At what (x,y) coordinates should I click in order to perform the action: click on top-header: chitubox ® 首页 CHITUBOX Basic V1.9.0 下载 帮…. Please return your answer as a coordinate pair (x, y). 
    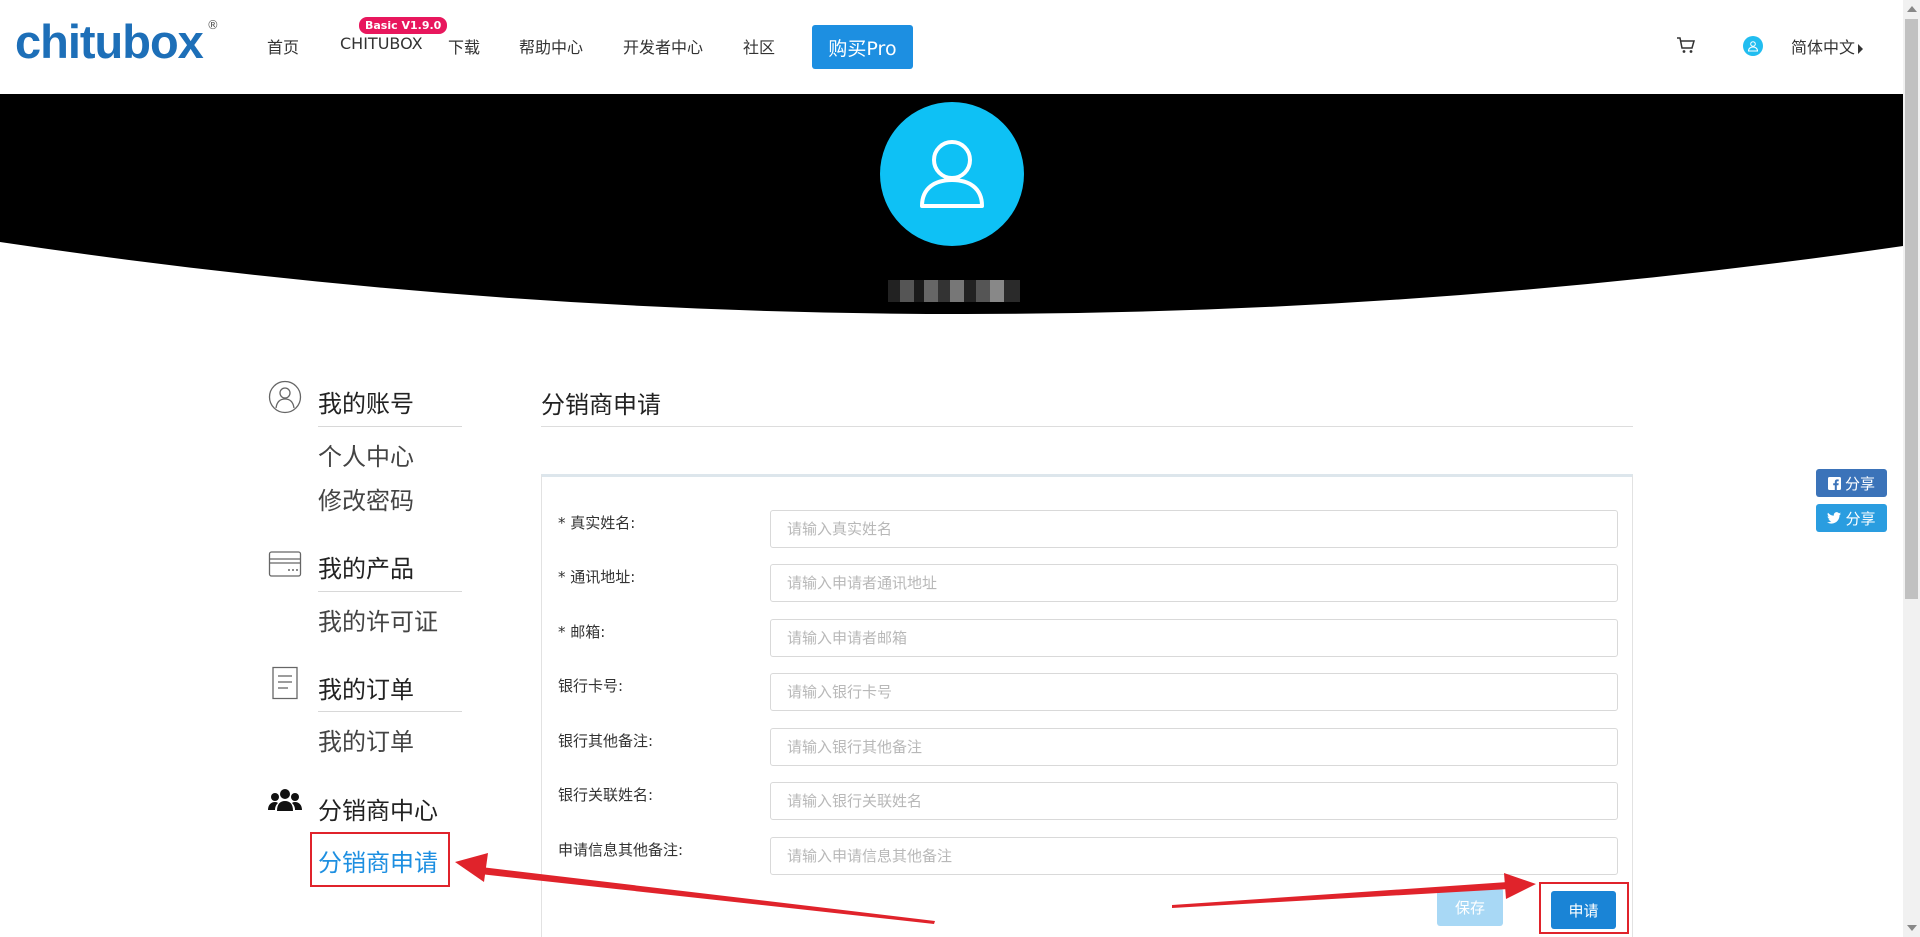
    Looking at the image, I should click on (951, 47).